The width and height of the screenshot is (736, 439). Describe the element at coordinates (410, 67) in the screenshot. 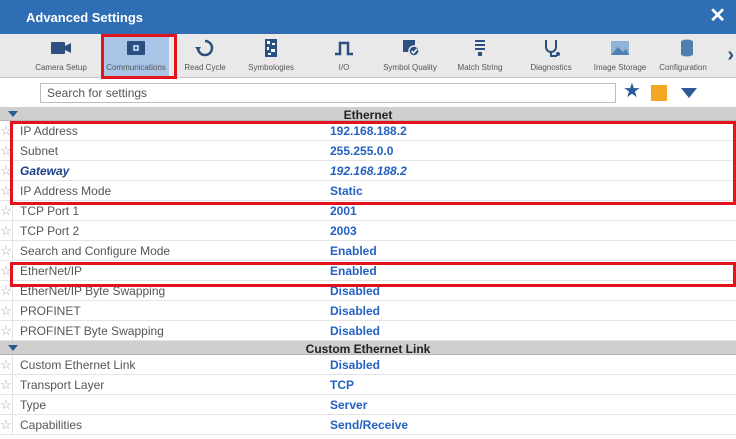

I see `tool-label: Symbol Quality` at that location.